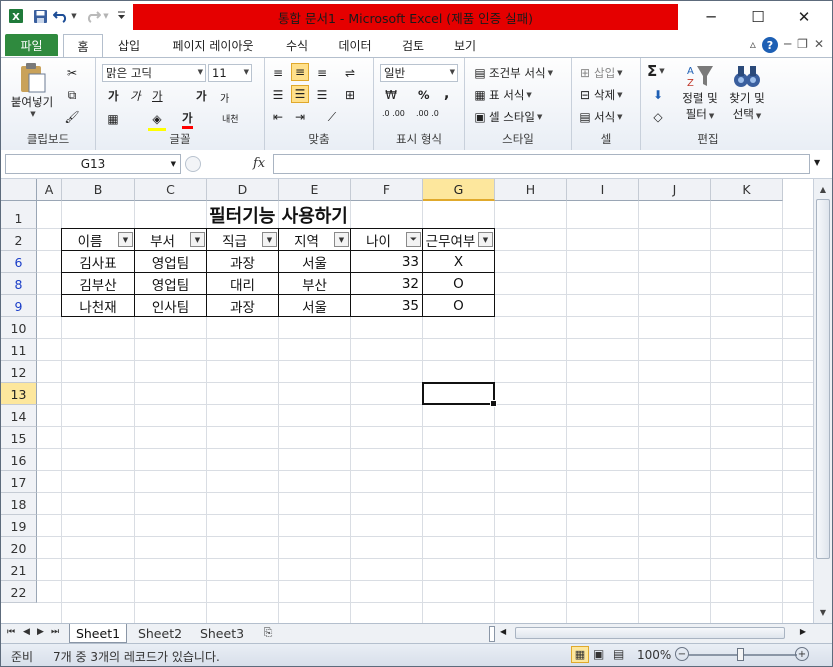 This screenshot has height=667, width=833. What do you see at coordinates (259, 163) in the screenshot?
I see `insert-function-button: fx` at bounding box center [259, 163].